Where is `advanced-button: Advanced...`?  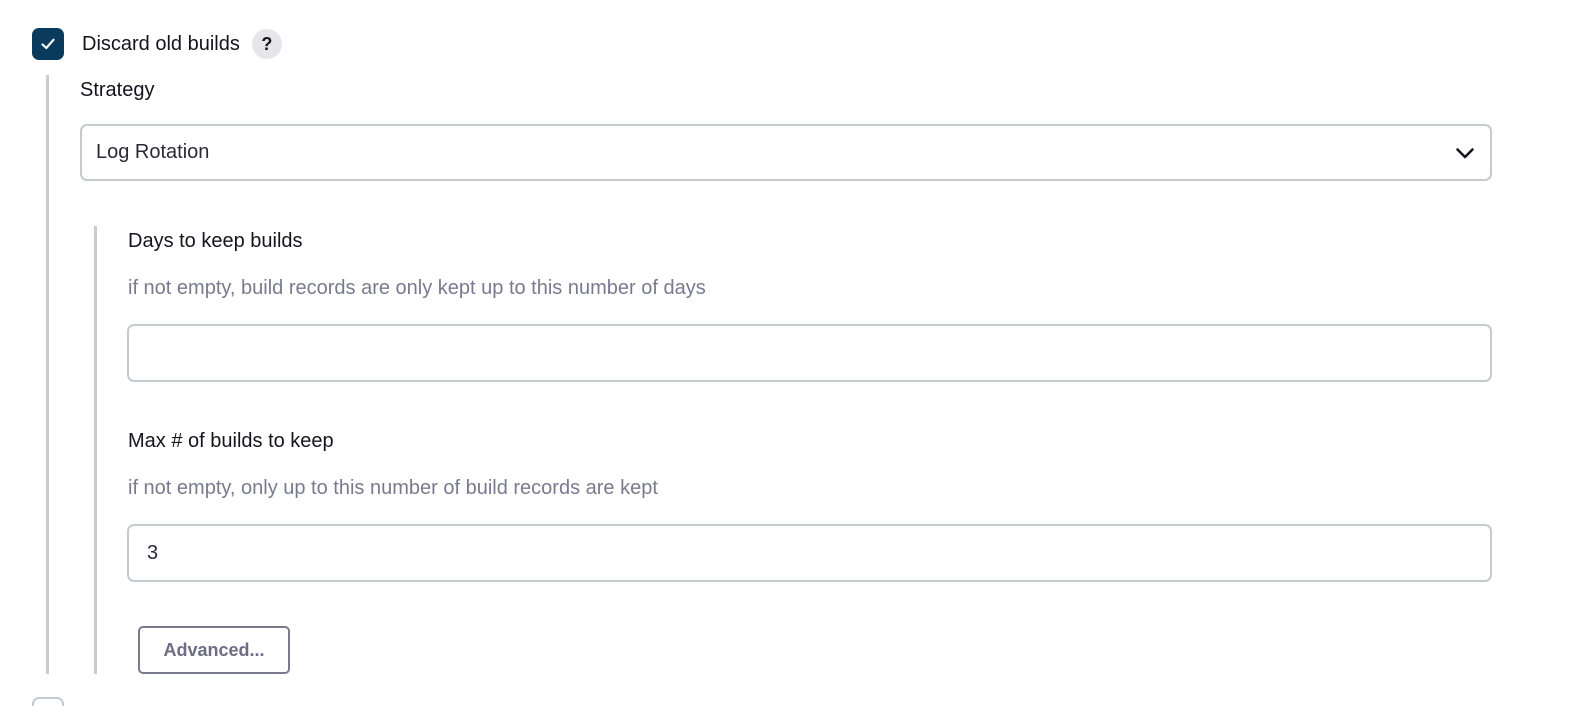
advanced-button: Advanced... is located at coordinates (214, 650).